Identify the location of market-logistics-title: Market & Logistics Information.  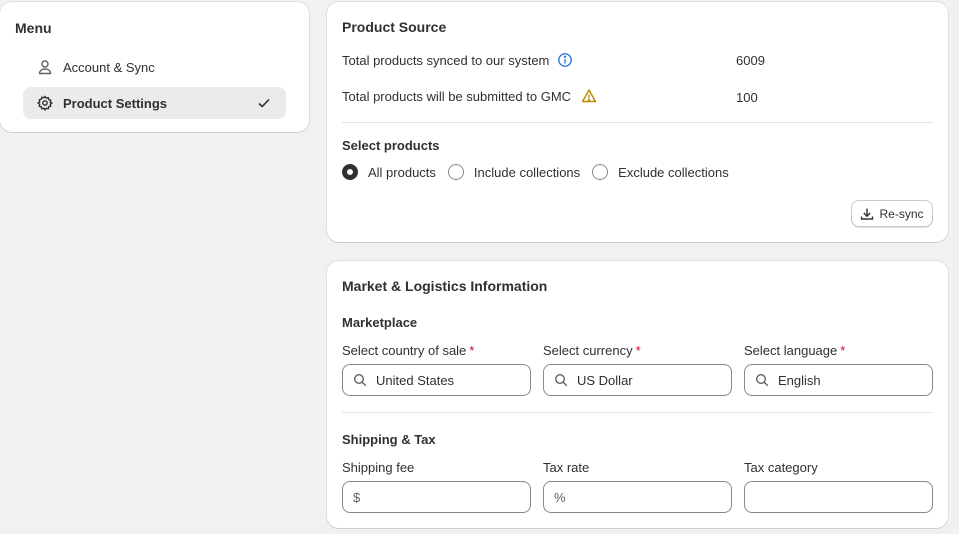
(445, 286).